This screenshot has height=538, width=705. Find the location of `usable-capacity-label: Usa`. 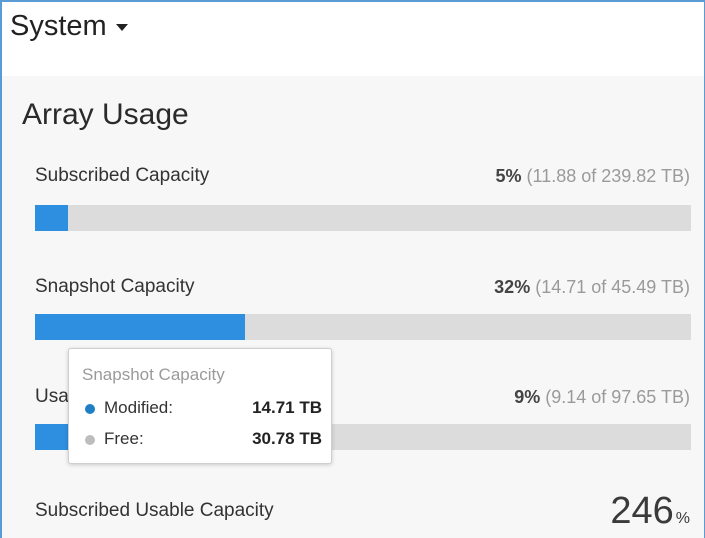

usable-capacity-label: Usa is located at coordinates (52, 396).